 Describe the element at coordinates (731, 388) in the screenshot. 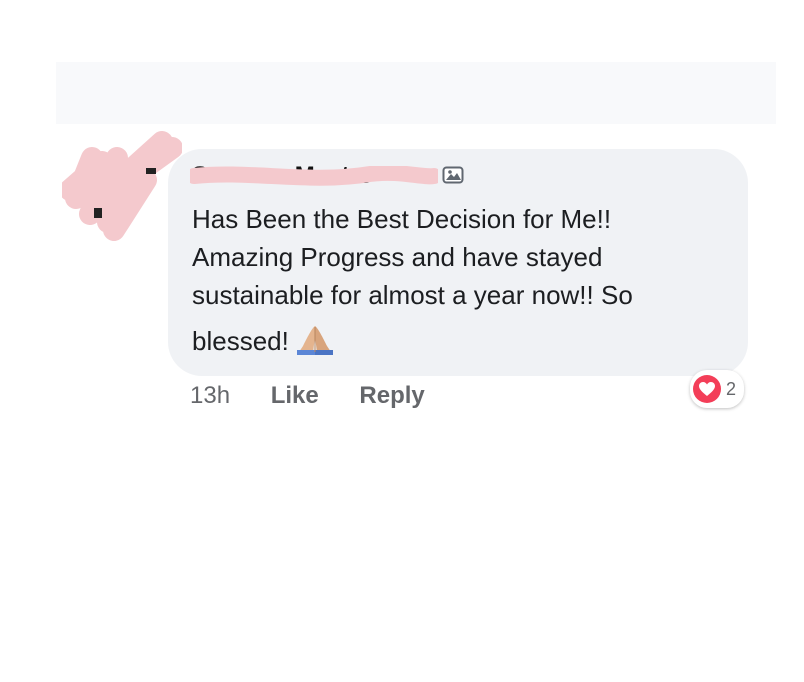

I see `reaction-count: 2` at that location.